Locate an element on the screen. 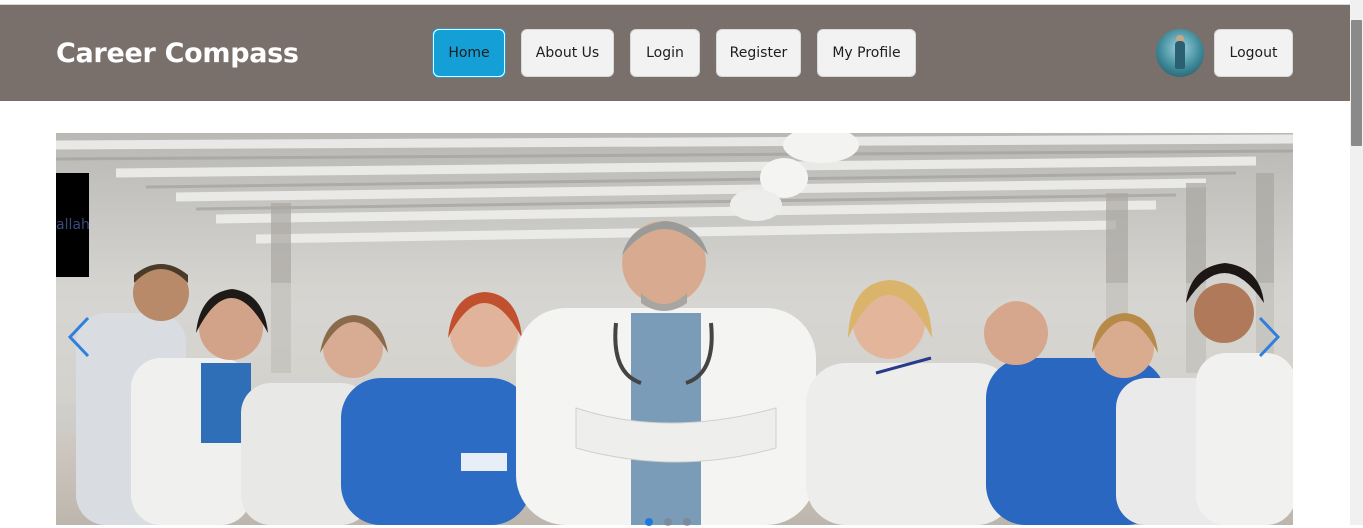  chevron-left-icon is located at coordinates (78, 337).